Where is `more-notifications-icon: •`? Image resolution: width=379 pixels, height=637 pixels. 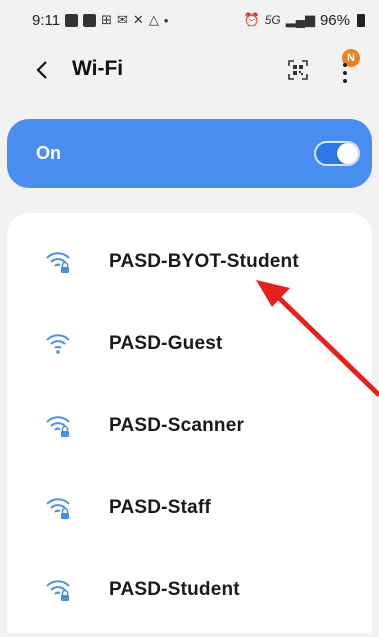 more-notifications-icon: • is located at coordinates (166, 20).